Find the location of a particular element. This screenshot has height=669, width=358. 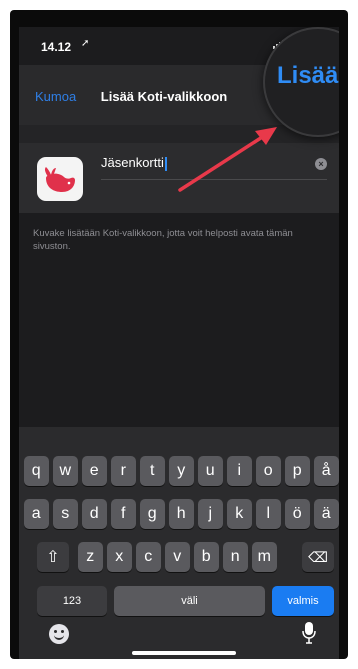

done-key: valmis is located at coordinates (303, 601).